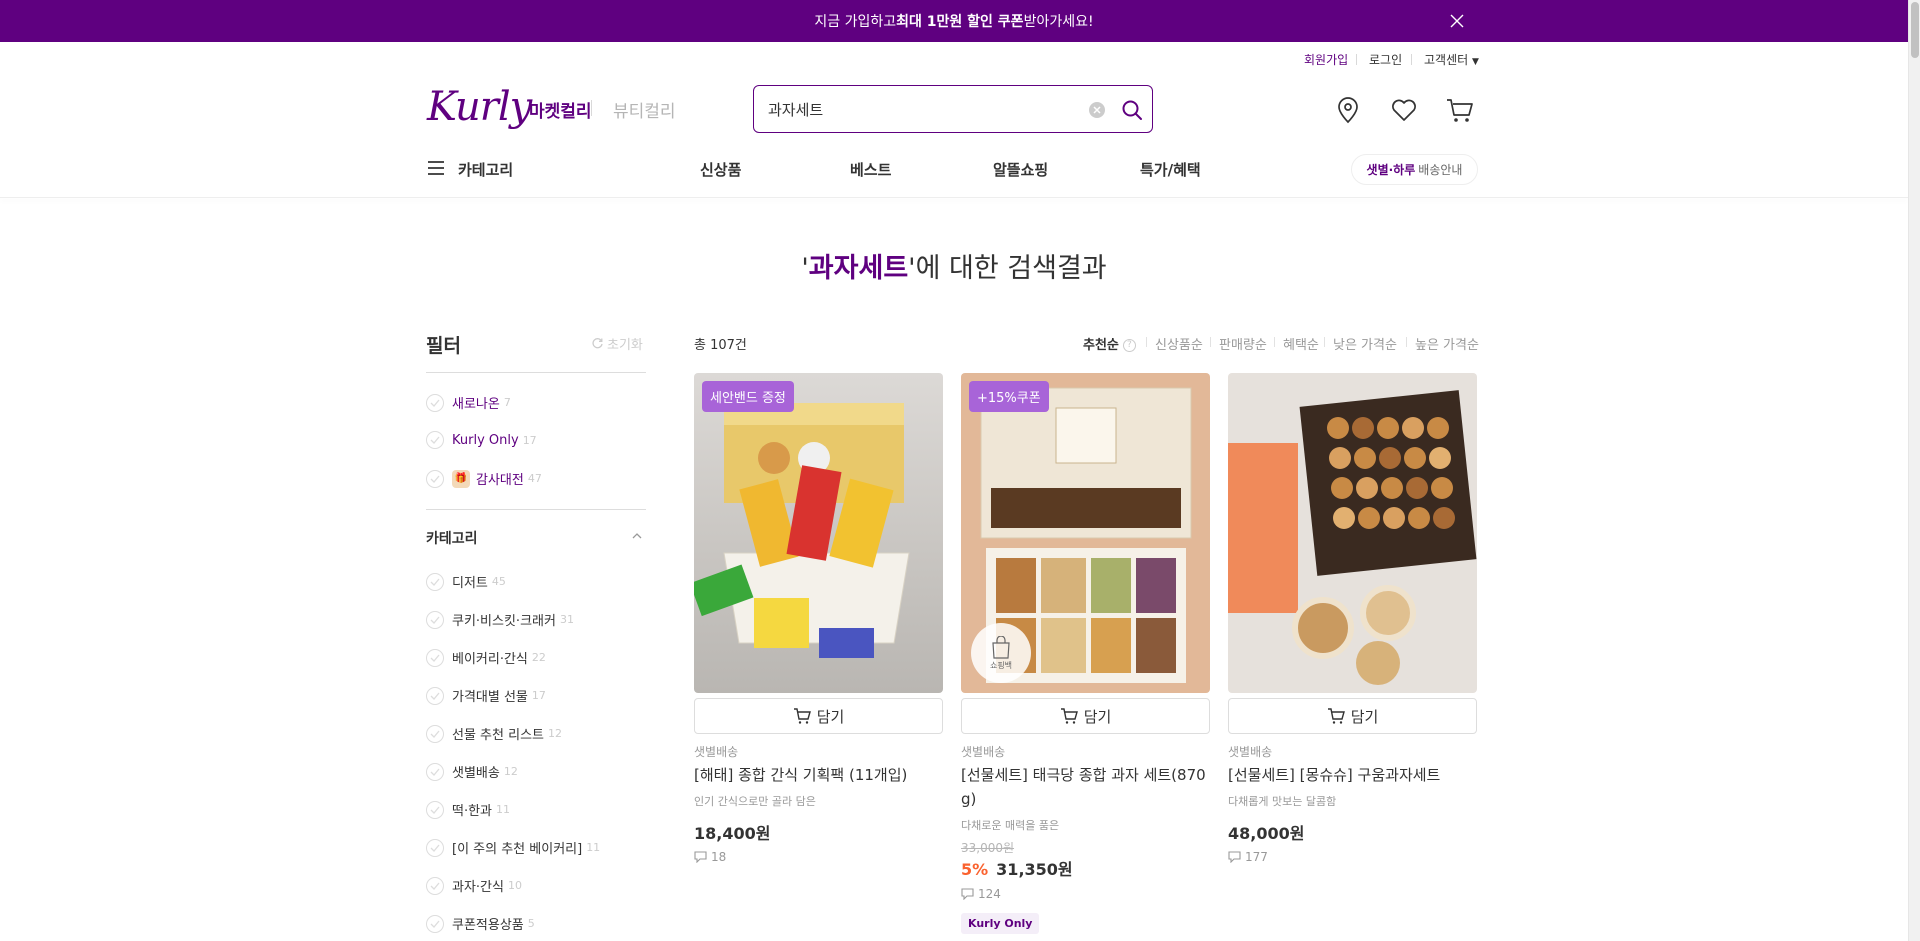 The image size is (1920, 941). What do you see at coordinates (513, 847) in the screenshot?
I see `category-filter-item: [이 주의 추천 베이커리] 11` at bounding box center [513, 847].